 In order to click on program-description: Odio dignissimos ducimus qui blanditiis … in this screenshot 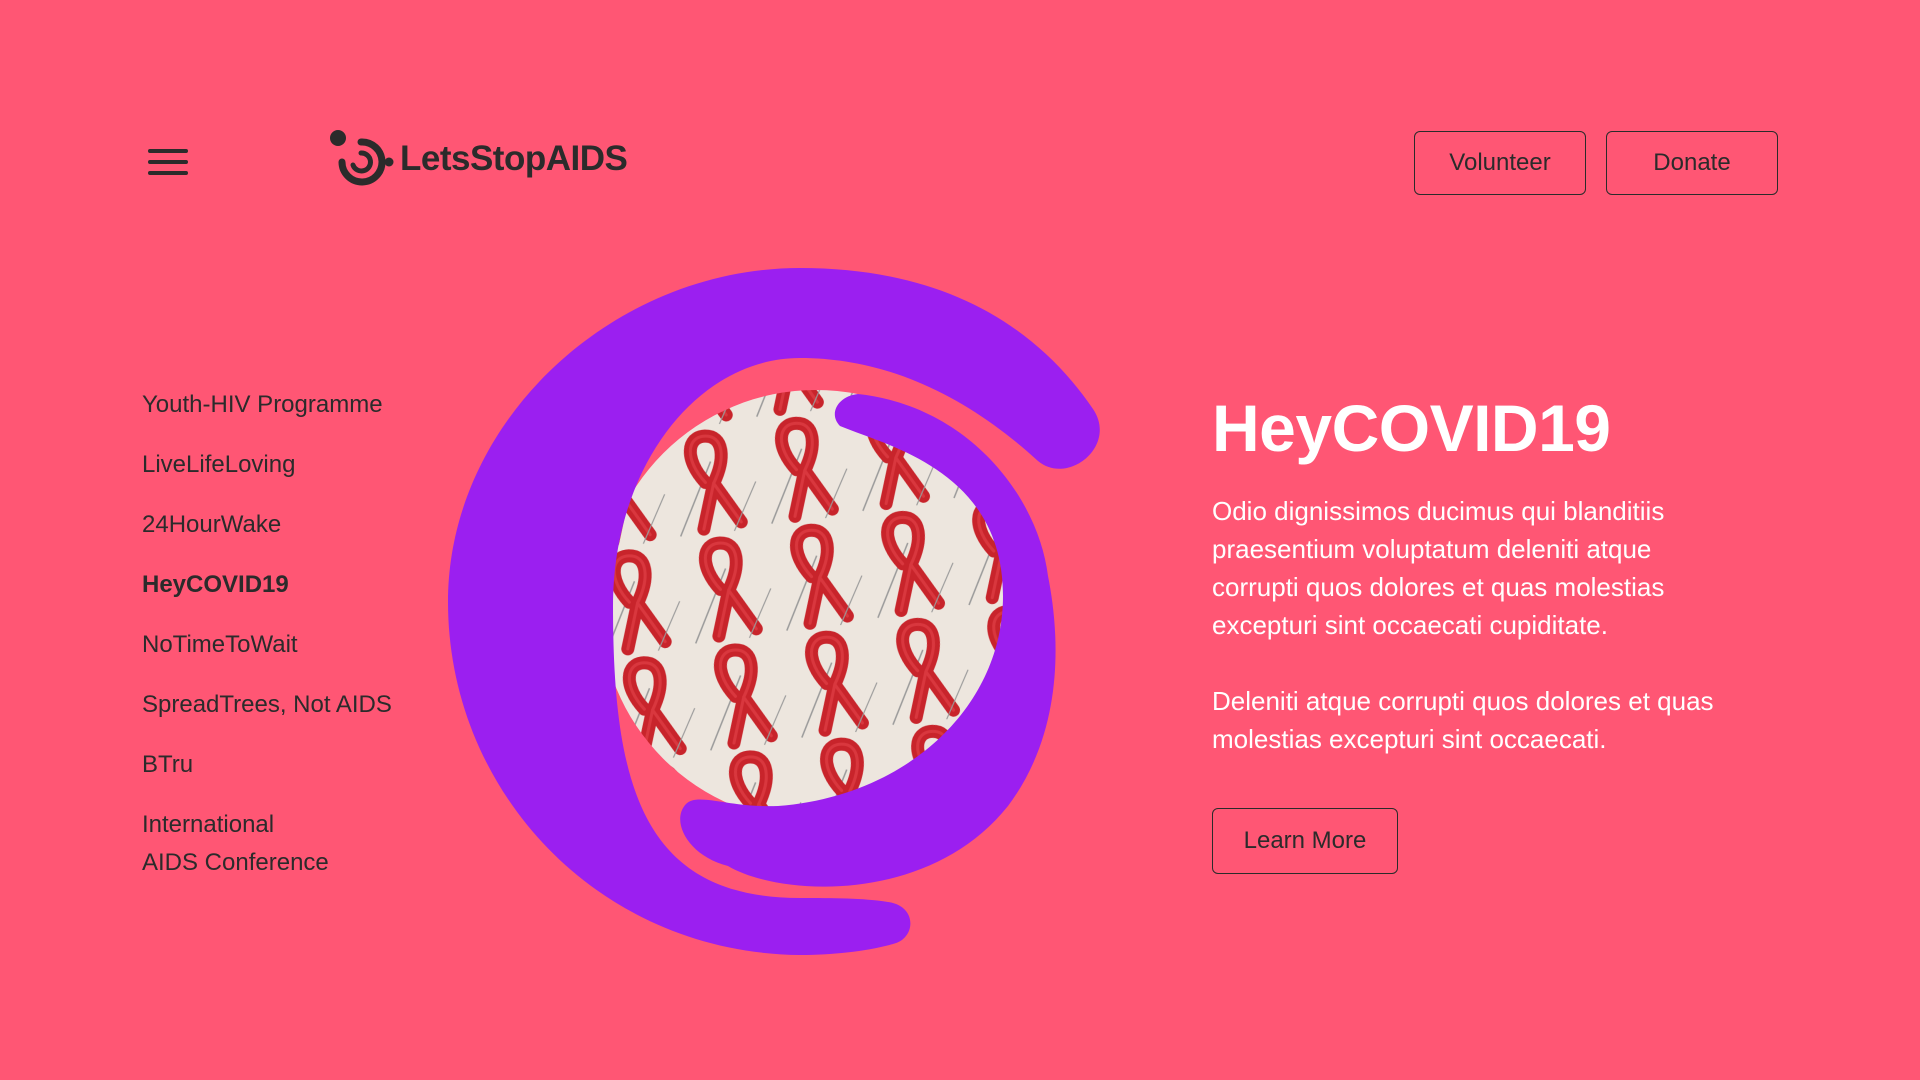, I will do `click(1438, 568)`.